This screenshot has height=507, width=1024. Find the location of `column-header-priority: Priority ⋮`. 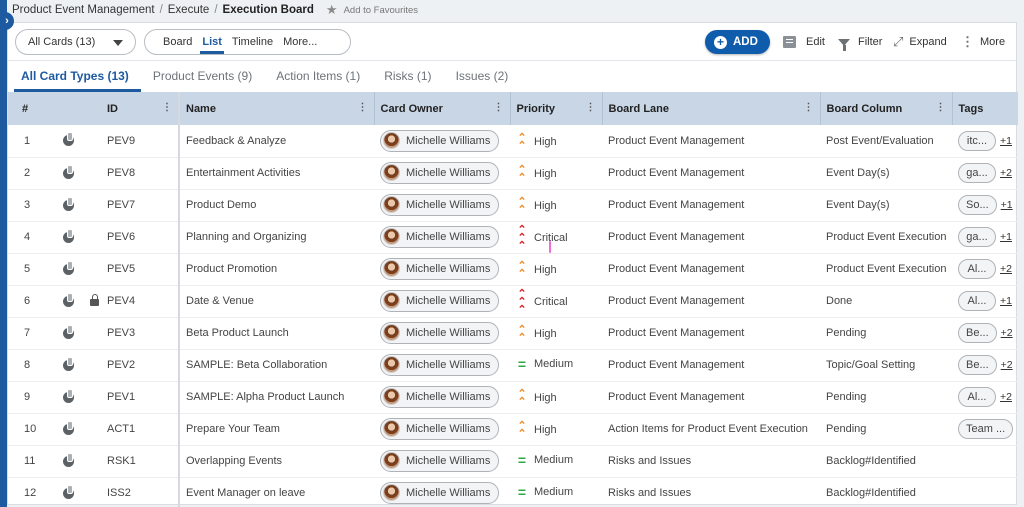

column-header-priority: Priority ⋮ is located at coordinates (556, 108).